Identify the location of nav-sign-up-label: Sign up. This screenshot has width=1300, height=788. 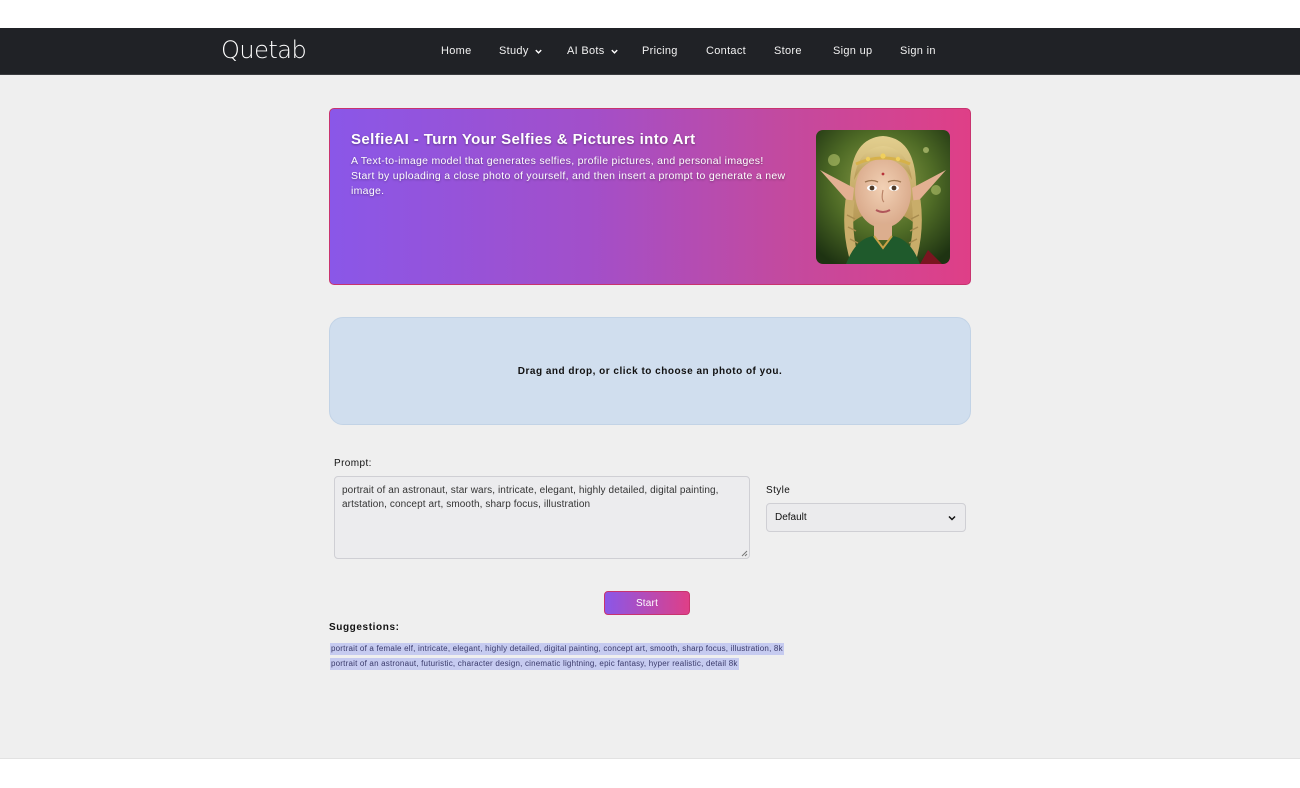
(853, 51).